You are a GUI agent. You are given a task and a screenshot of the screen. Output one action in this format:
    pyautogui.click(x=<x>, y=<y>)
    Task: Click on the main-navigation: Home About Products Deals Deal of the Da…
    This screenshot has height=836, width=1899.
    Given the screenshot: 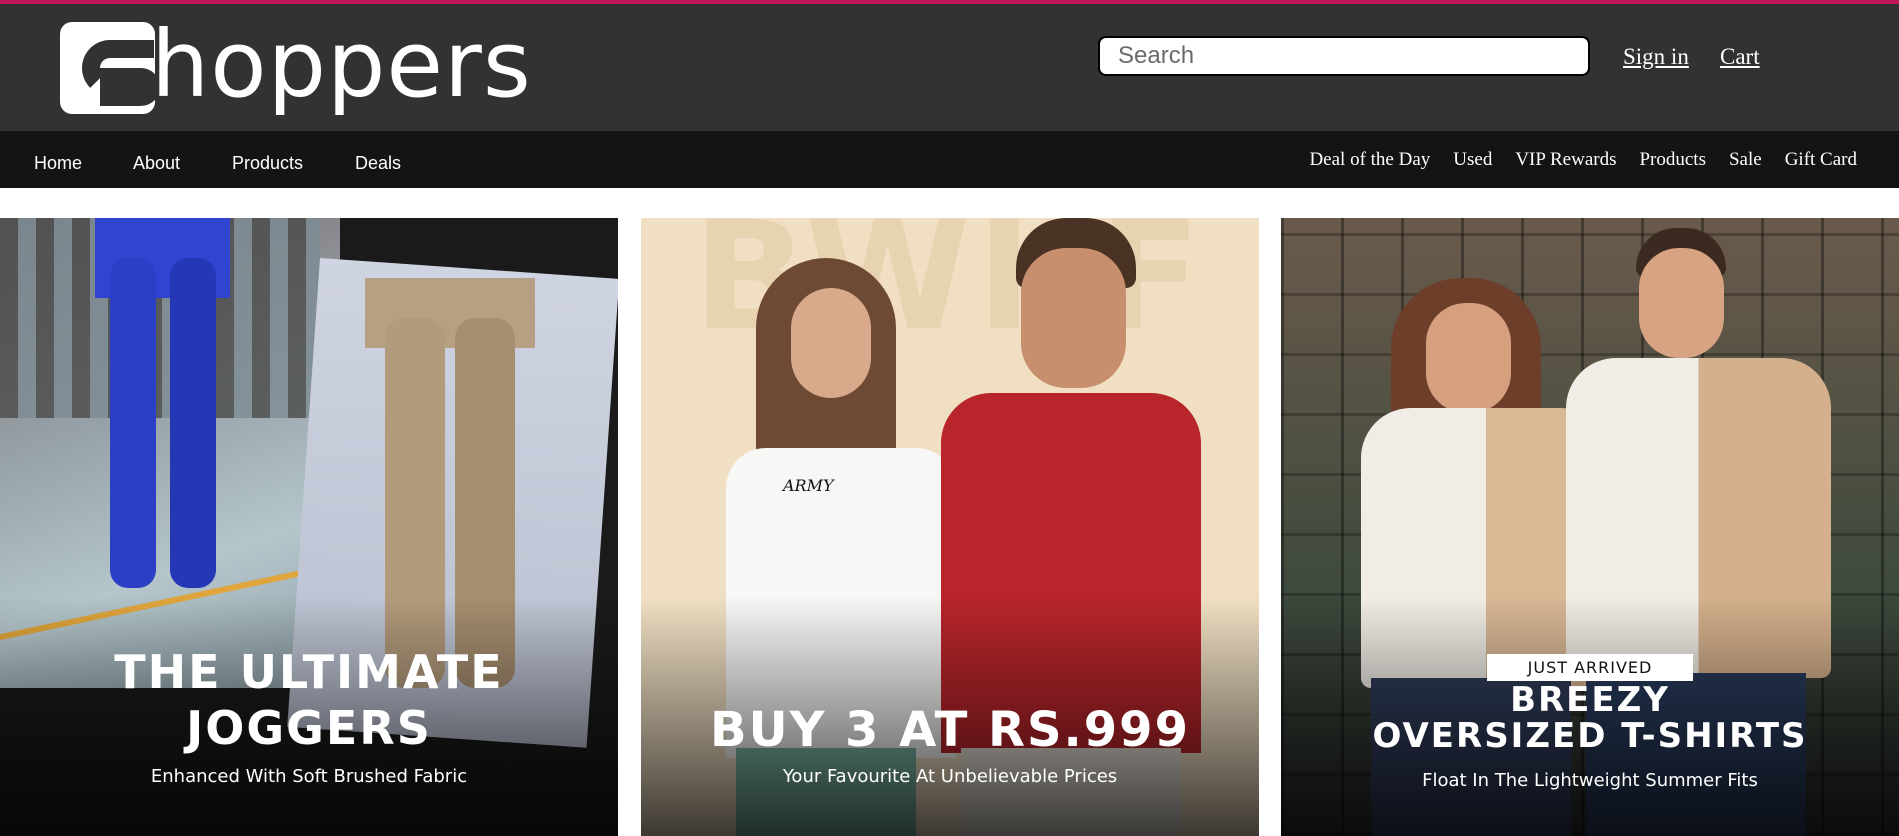 What is the action you would take?
    pyautogui.click(x=949, y=159)
    